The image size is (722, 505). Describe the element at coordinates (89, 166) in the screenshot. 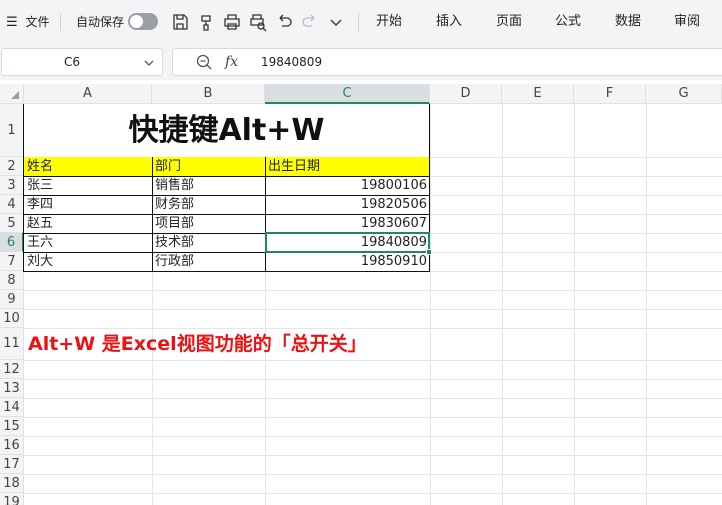

I see `header-name: 姓名` at that location.